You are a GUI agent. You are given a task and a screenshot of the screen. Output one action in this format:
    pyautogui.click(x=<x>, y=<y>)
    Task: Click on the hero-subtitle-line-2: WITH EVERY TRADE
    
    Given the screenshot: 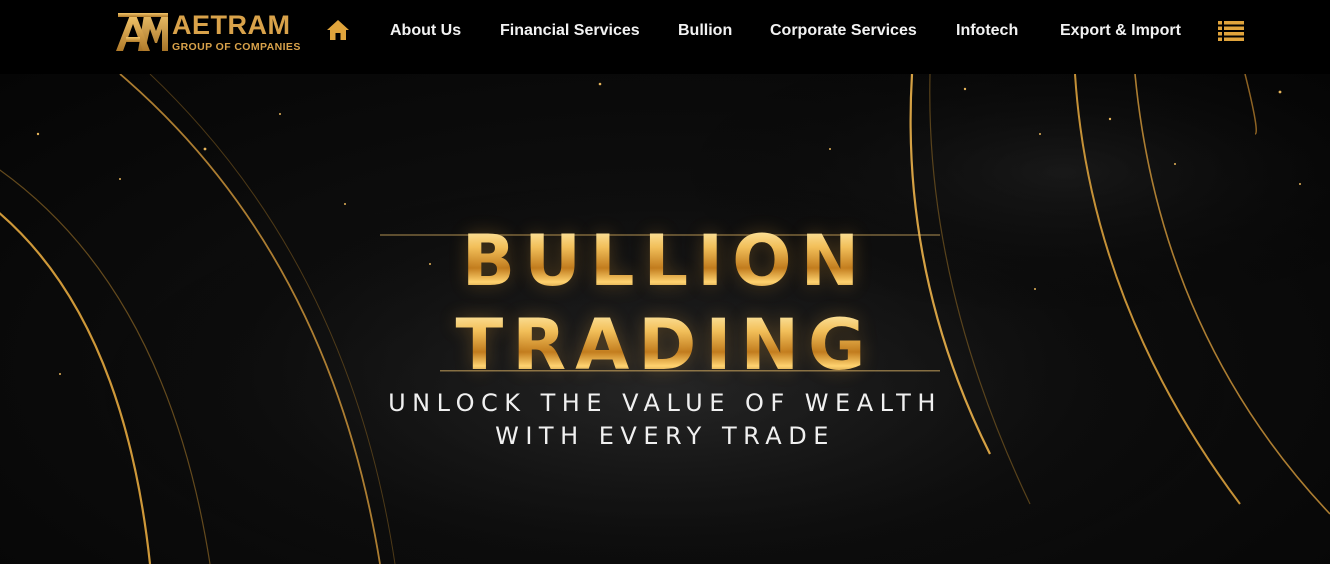 What is the action you would take?
    pyautogui.click(x=665, y=436)
    